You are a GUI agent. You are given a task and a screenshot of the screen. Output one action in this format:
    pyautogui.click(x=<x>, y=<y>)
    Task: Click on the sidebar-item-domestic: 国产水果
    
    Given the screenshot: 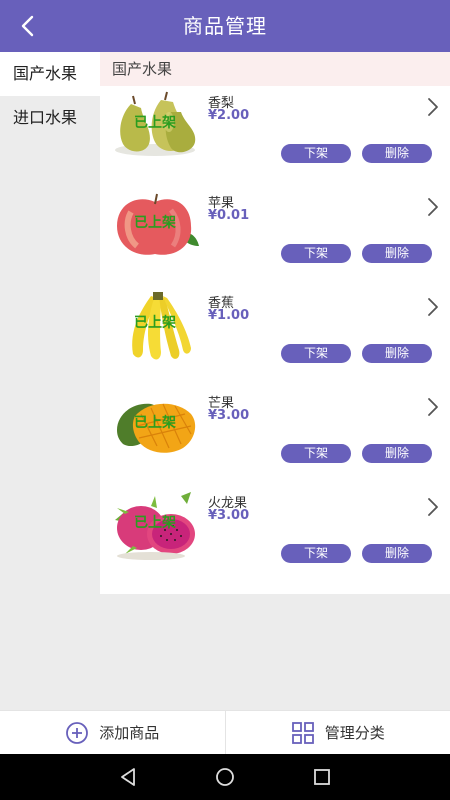 What is the action you would take?
    pyautogui.click(x=50, y=74)
    